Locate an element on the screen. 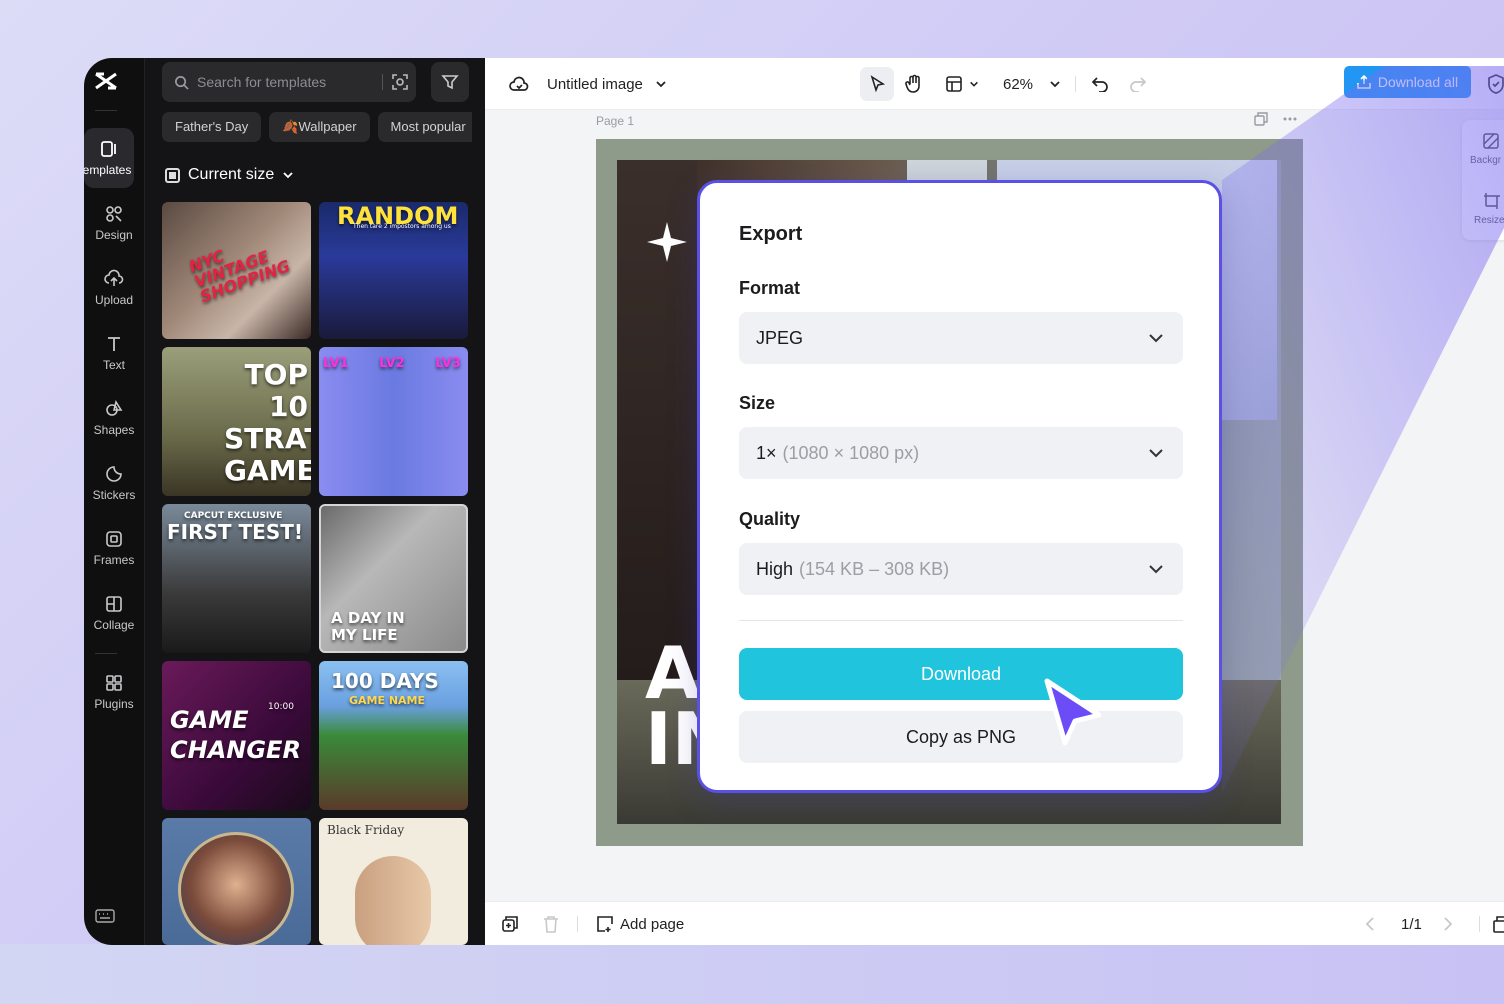 This screenshot has width=1504, height=1004. more-icon is located at coordinates (1290, 119).